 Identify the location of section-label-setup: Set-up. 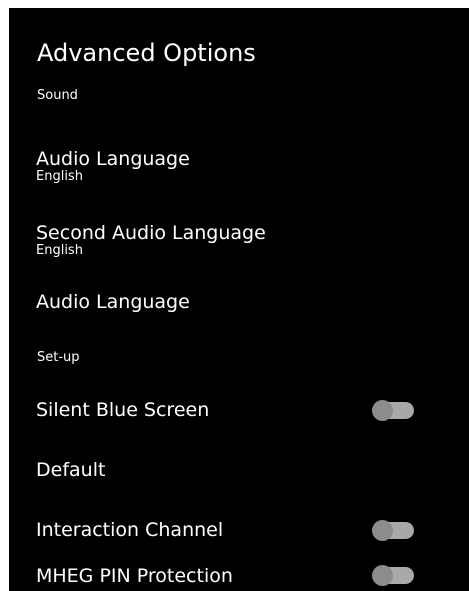
(58, 357).